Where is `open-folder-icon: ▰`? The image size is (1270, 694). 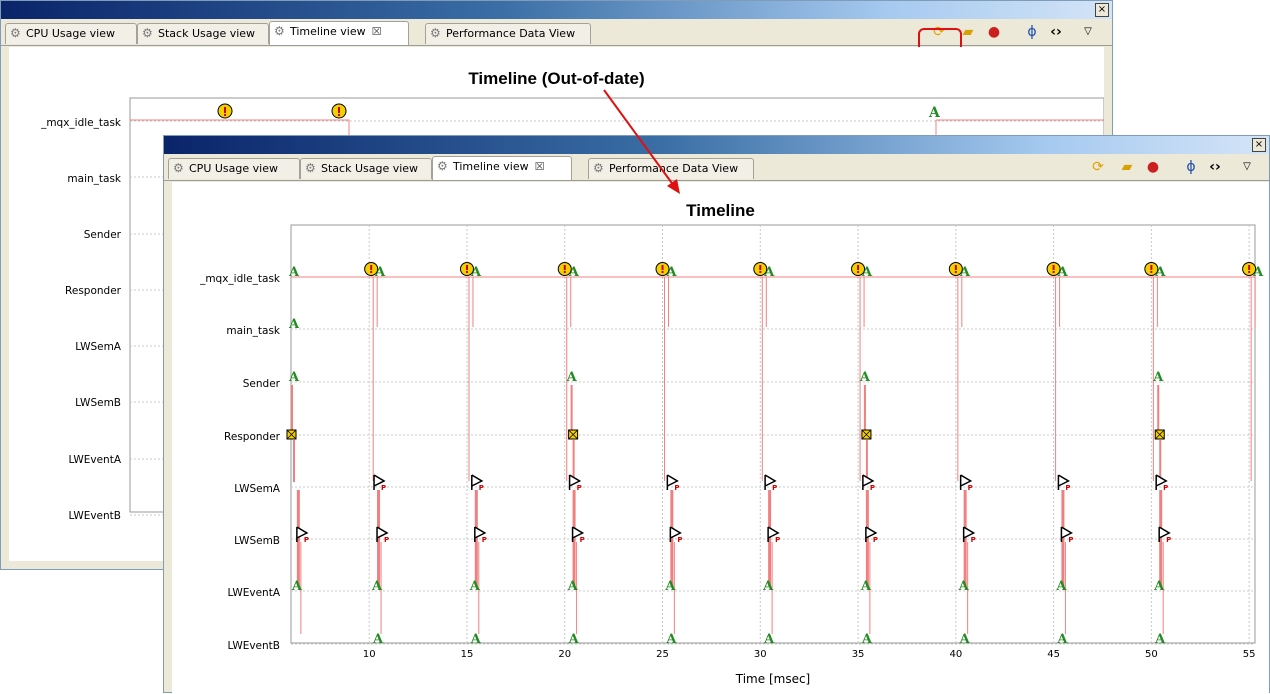 open-folder-icon: ▰ is located at coordinates (1127, 167).